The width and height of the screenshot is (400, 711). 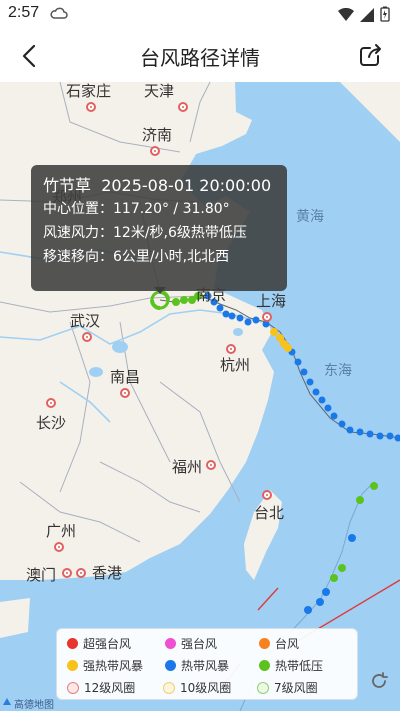 I want to click on typhoon-name: 竹节草, so click(x=67, y=185).